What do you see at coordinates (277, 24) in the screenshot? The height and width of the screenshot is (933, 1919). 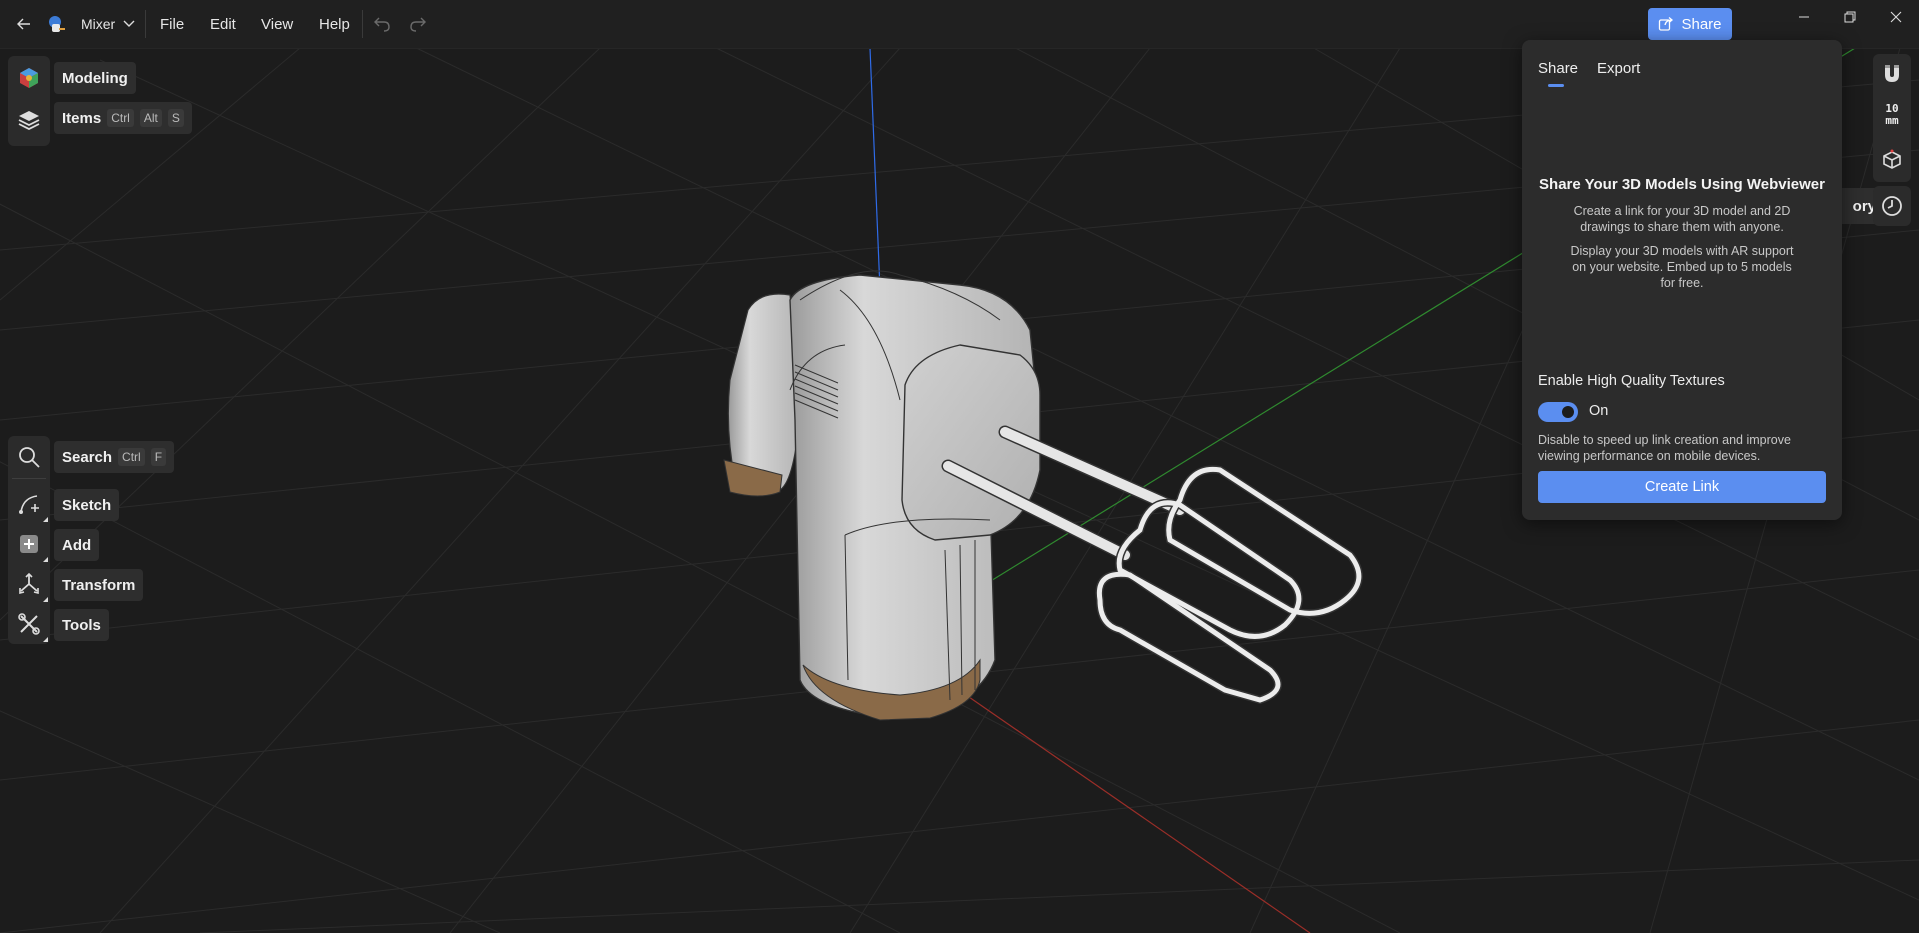 I see `menu-view: View` at bounding box center [277, 24].